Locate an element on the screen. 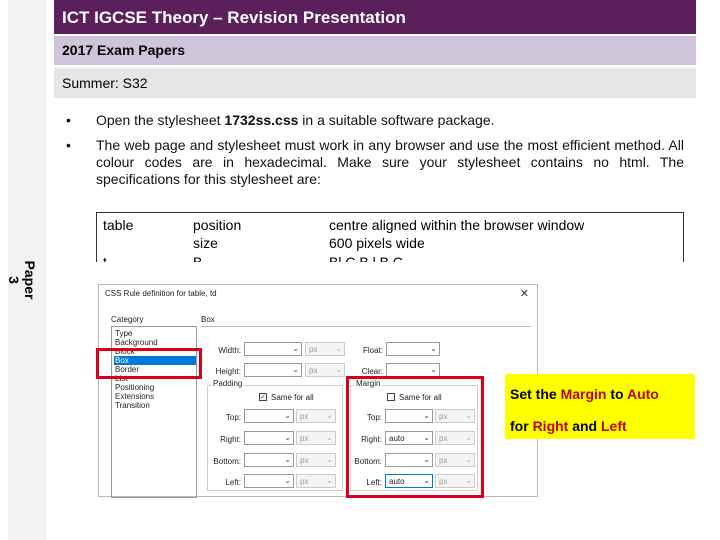 The width and height of the screenshot is (720, 540). dialog-title: CSS Rule definition for table, td is located at coordinates (161, 293).